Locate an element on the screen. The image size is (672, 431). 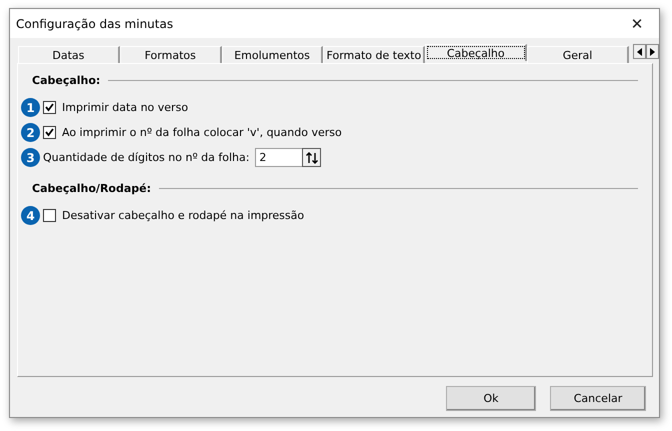
tab: Emolumentos is located at coordinates (273, 54).